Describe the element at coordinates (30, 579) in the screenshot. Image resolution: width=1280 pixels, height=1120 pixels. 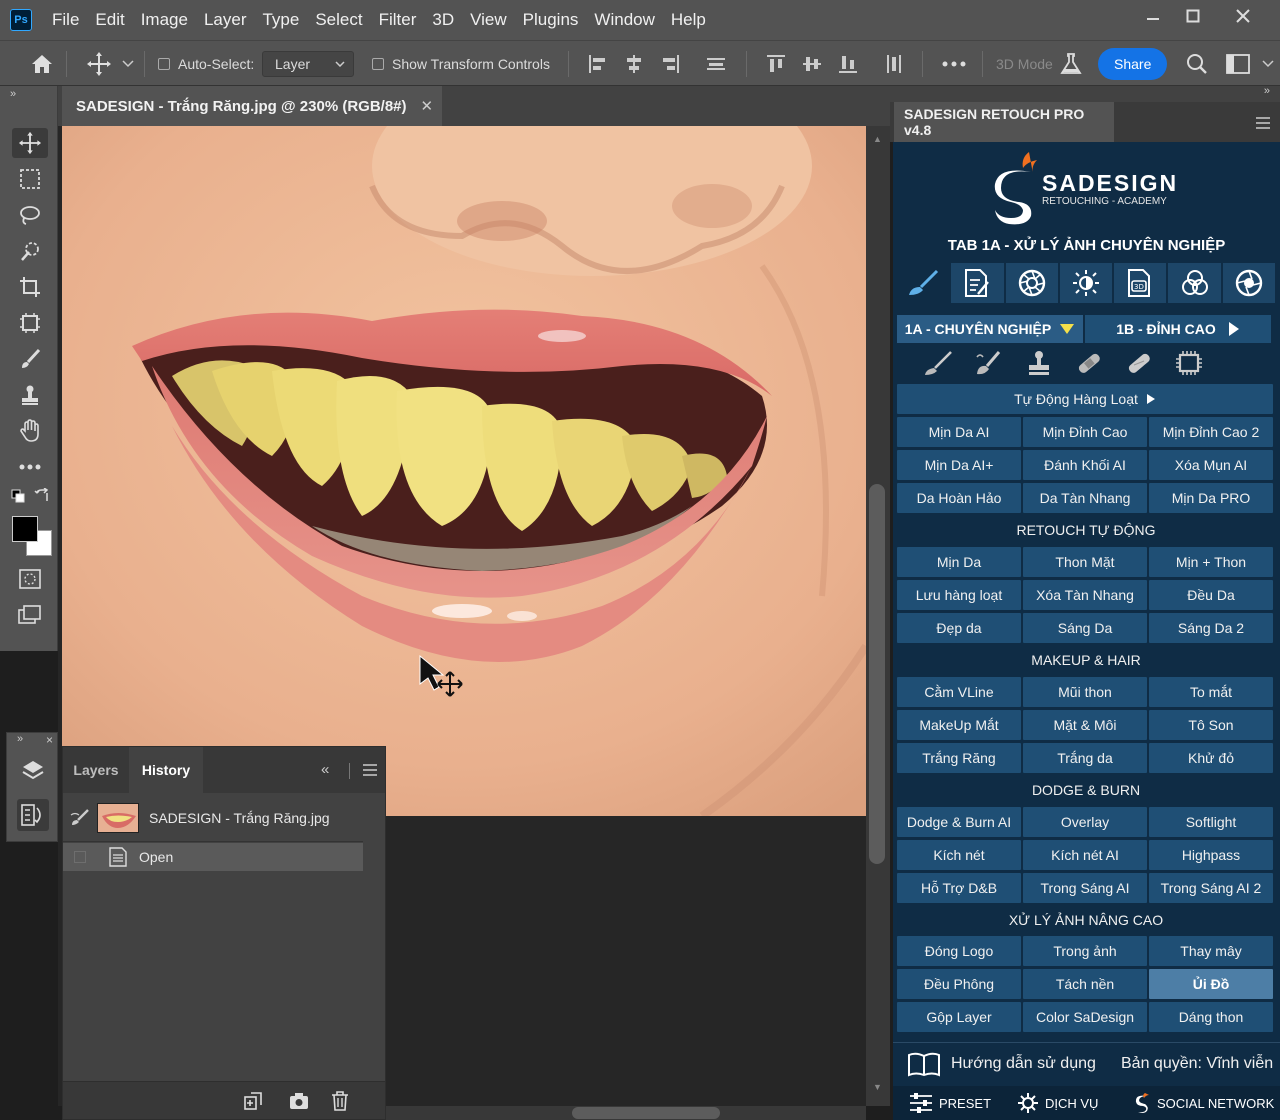
I see `quick-mask-icon` at that location.